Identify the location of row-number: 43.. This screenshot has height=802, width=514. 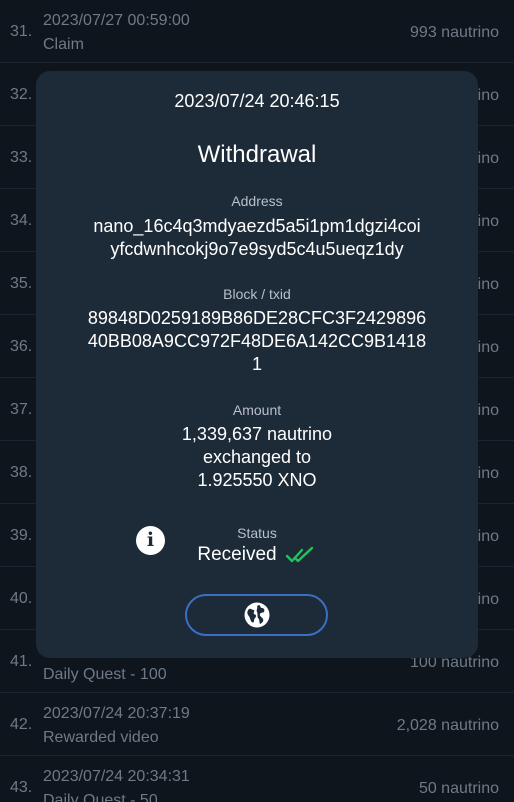
(21, 787).